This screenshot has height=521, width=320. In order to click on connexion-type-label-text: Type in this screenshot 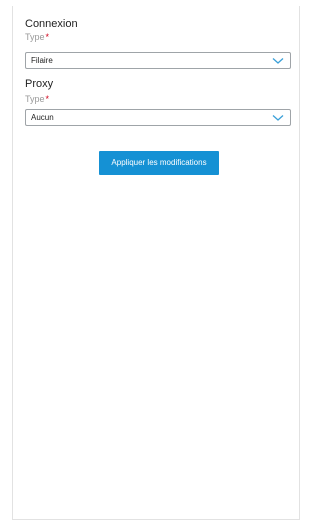, I will do `click(35, 37)`.